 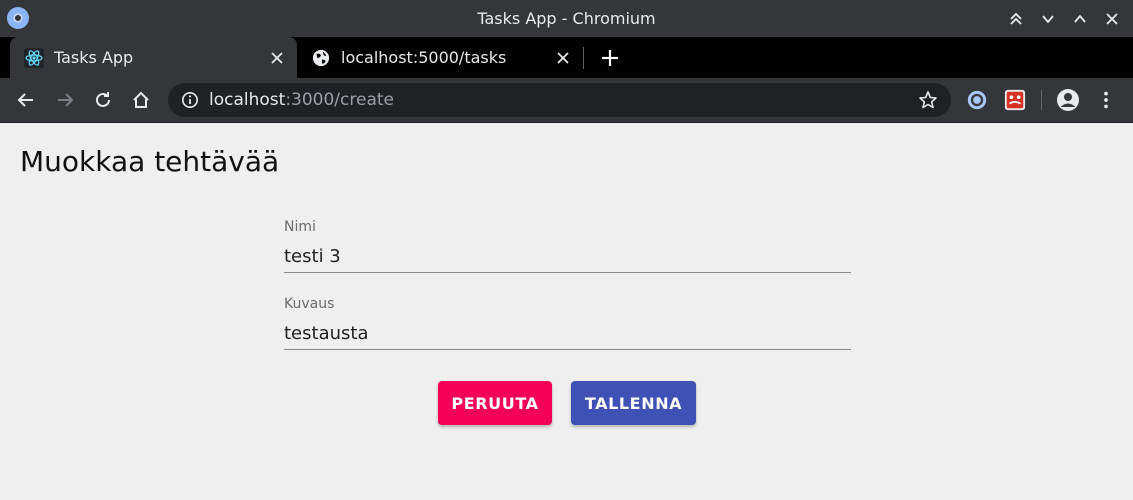 I want to click on react-icon, so click(x=34, y=57).